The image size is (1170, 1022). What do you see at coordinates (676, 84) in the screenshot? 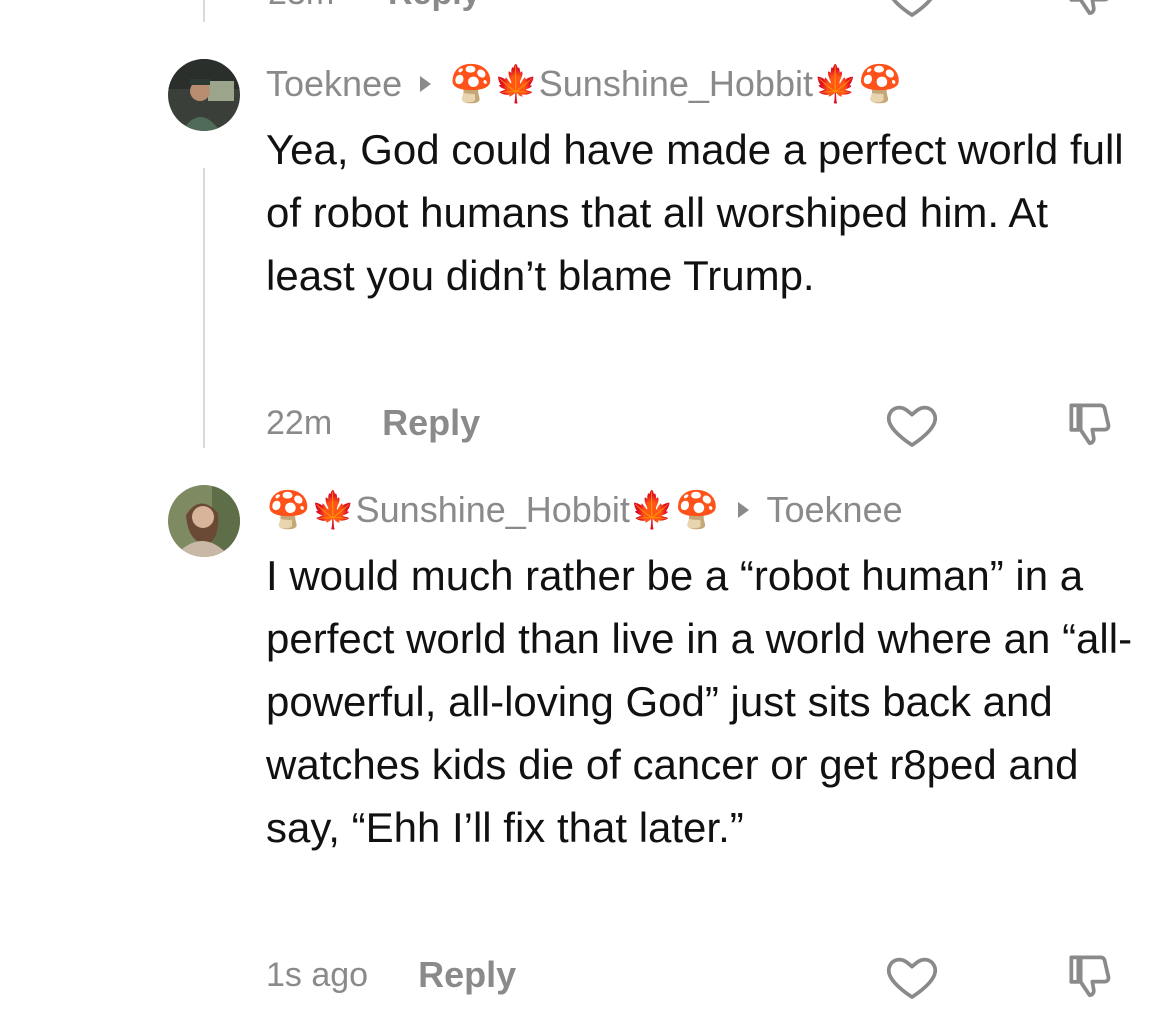
I see `reply-to-user: 🍄🍁Sunshine_Hobbit🍁🍄` at bounding box center [676, 84].